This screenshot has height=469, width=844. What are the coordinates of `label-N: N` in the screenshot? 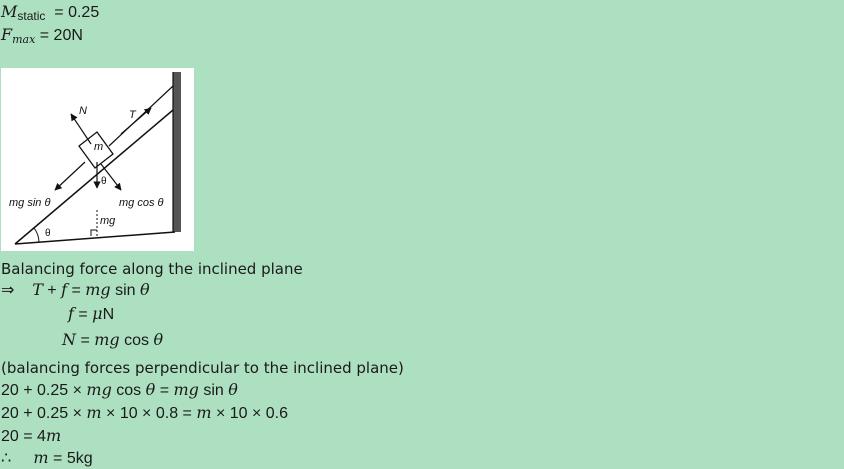 It's located at (83, 111).